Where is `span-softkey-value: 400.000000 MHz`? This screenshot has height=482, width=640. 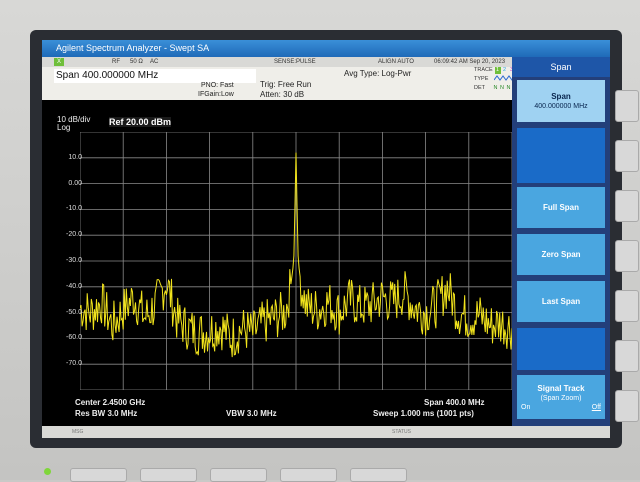 span-softkey-value: 400.000000 MHz is located at coordinates (561, 106).